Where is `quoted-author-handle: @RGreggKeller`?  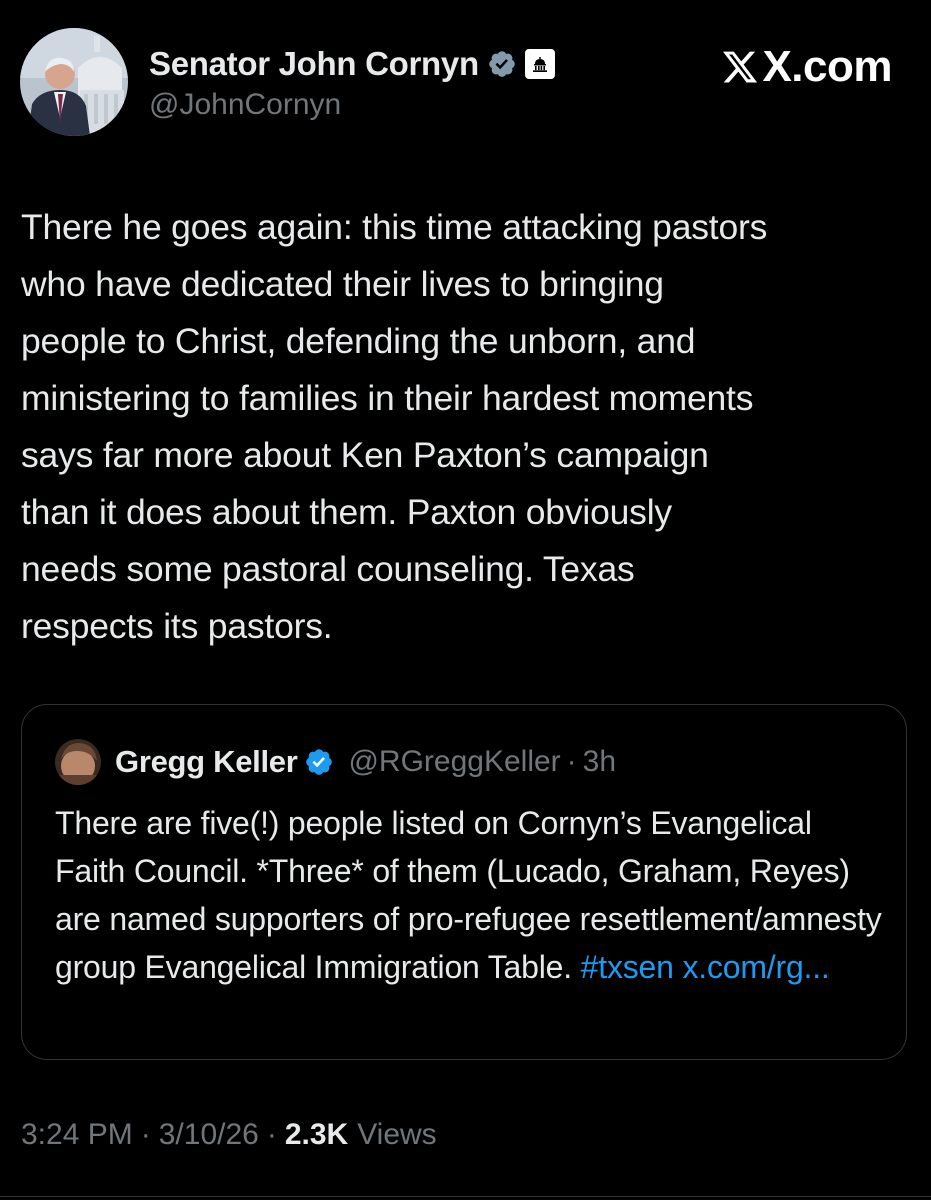
quoted-author-handle: @RGreggKeller is located at coordinates (454, 762).